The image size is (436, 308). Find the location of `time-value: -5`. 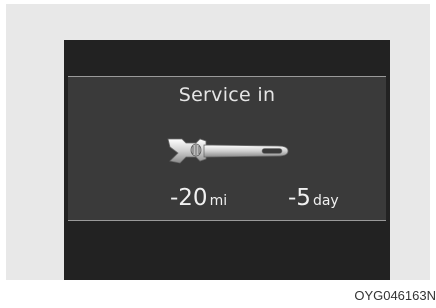

time-value: -5 is located at coordinates (299, 198).